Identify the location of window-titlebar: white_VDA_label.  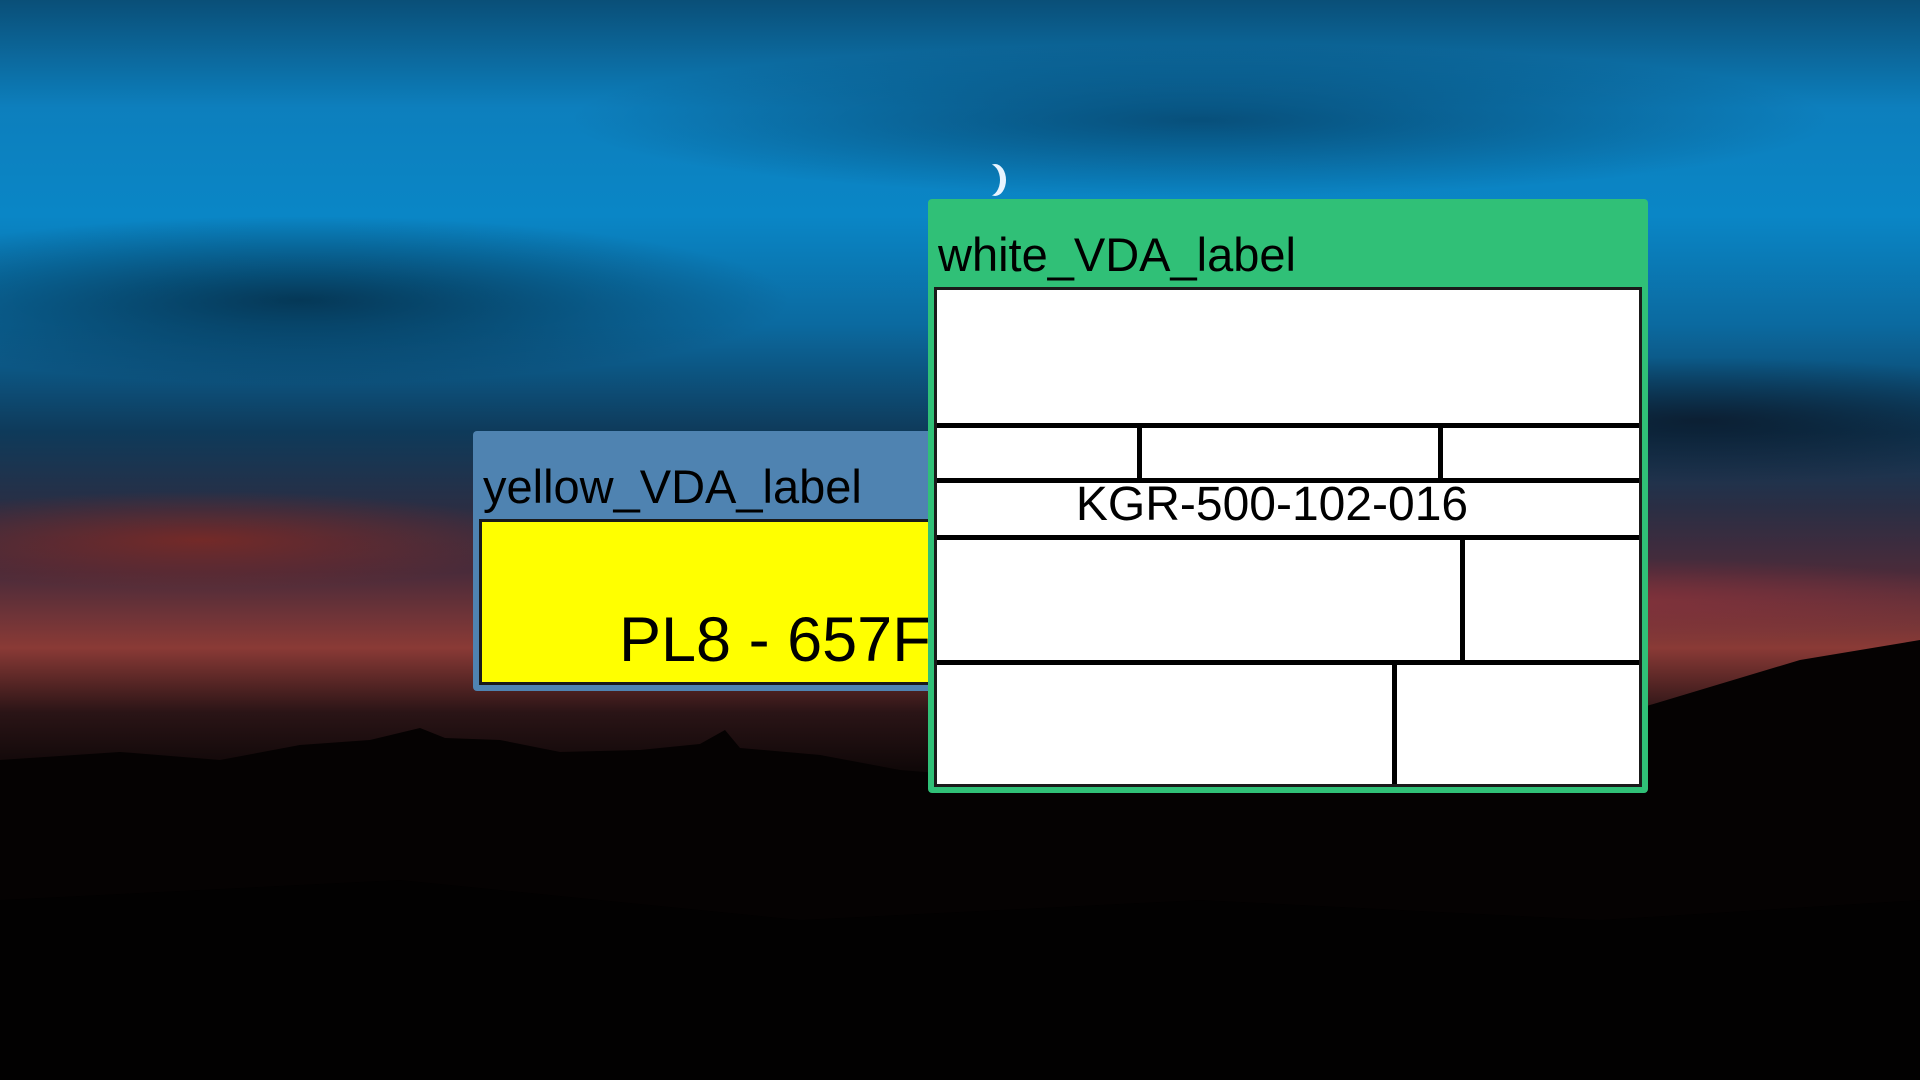
(1288, 243).